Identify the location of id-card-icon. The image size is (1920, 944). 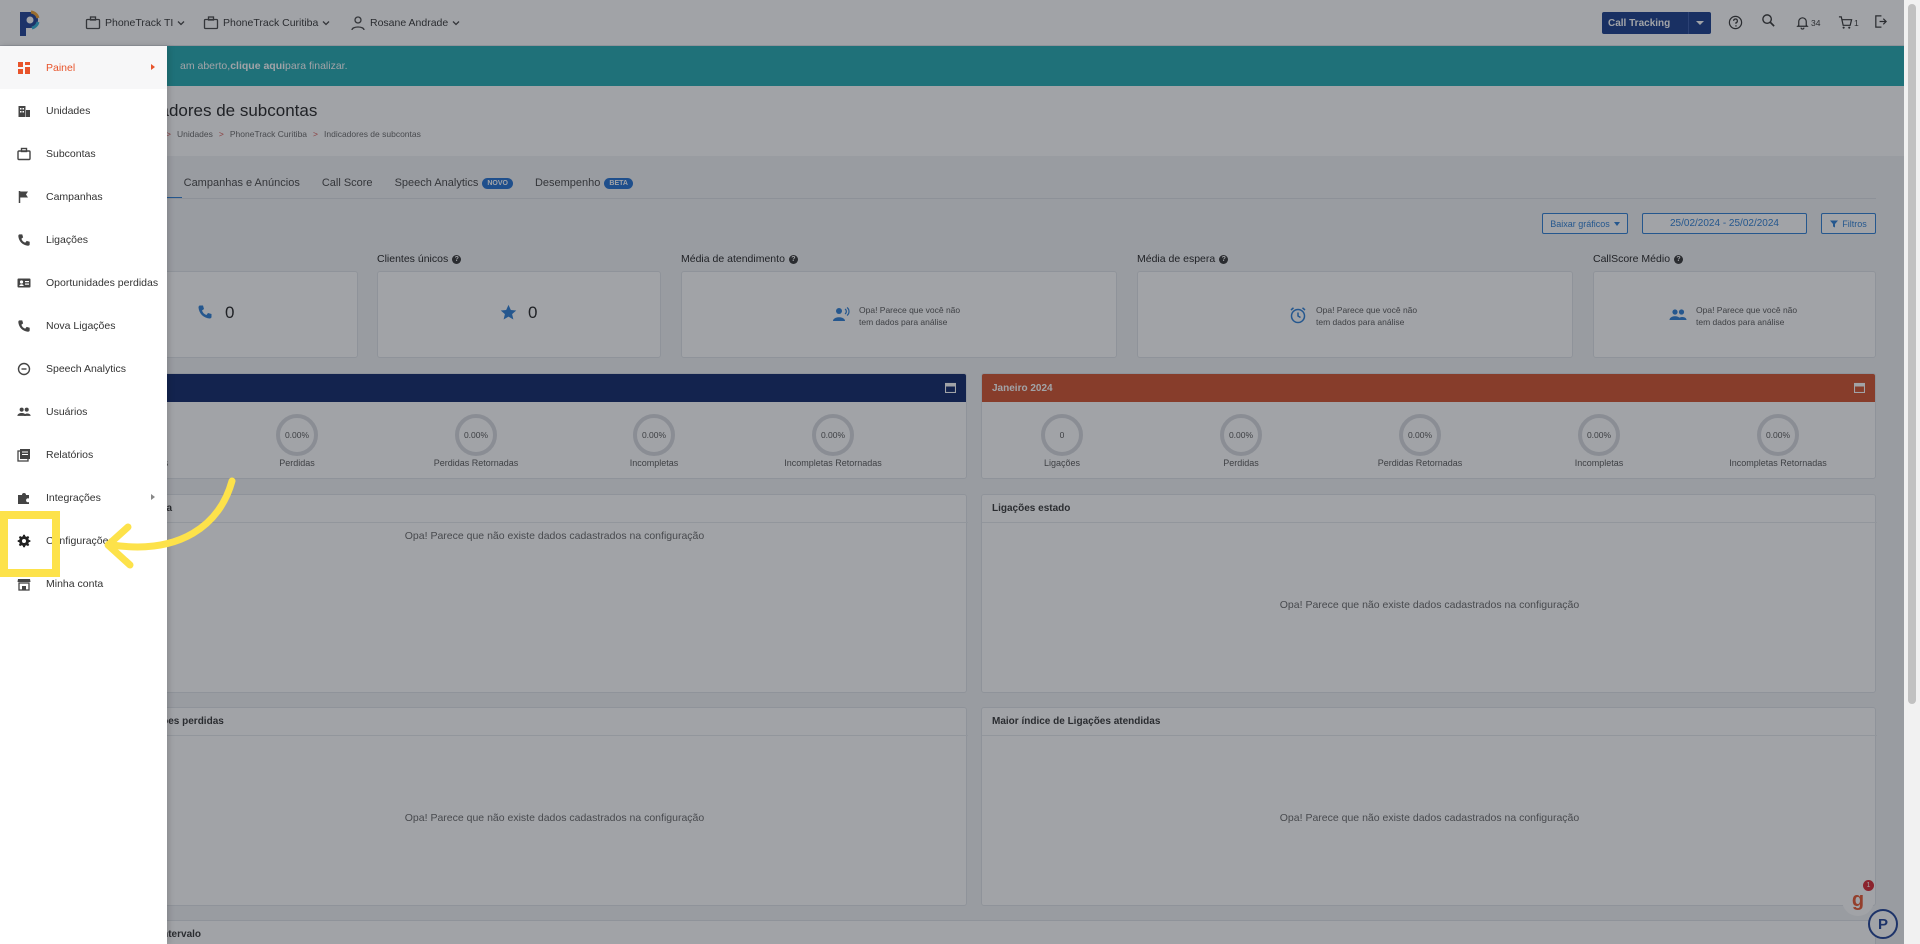
(24, 282).